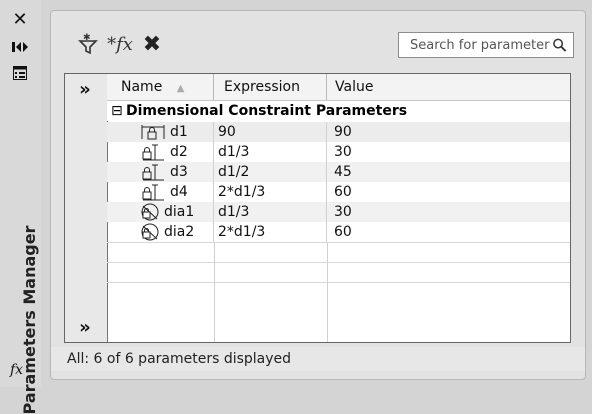  I want to click on auto-hide-arrows-icon, so click(20, 47).